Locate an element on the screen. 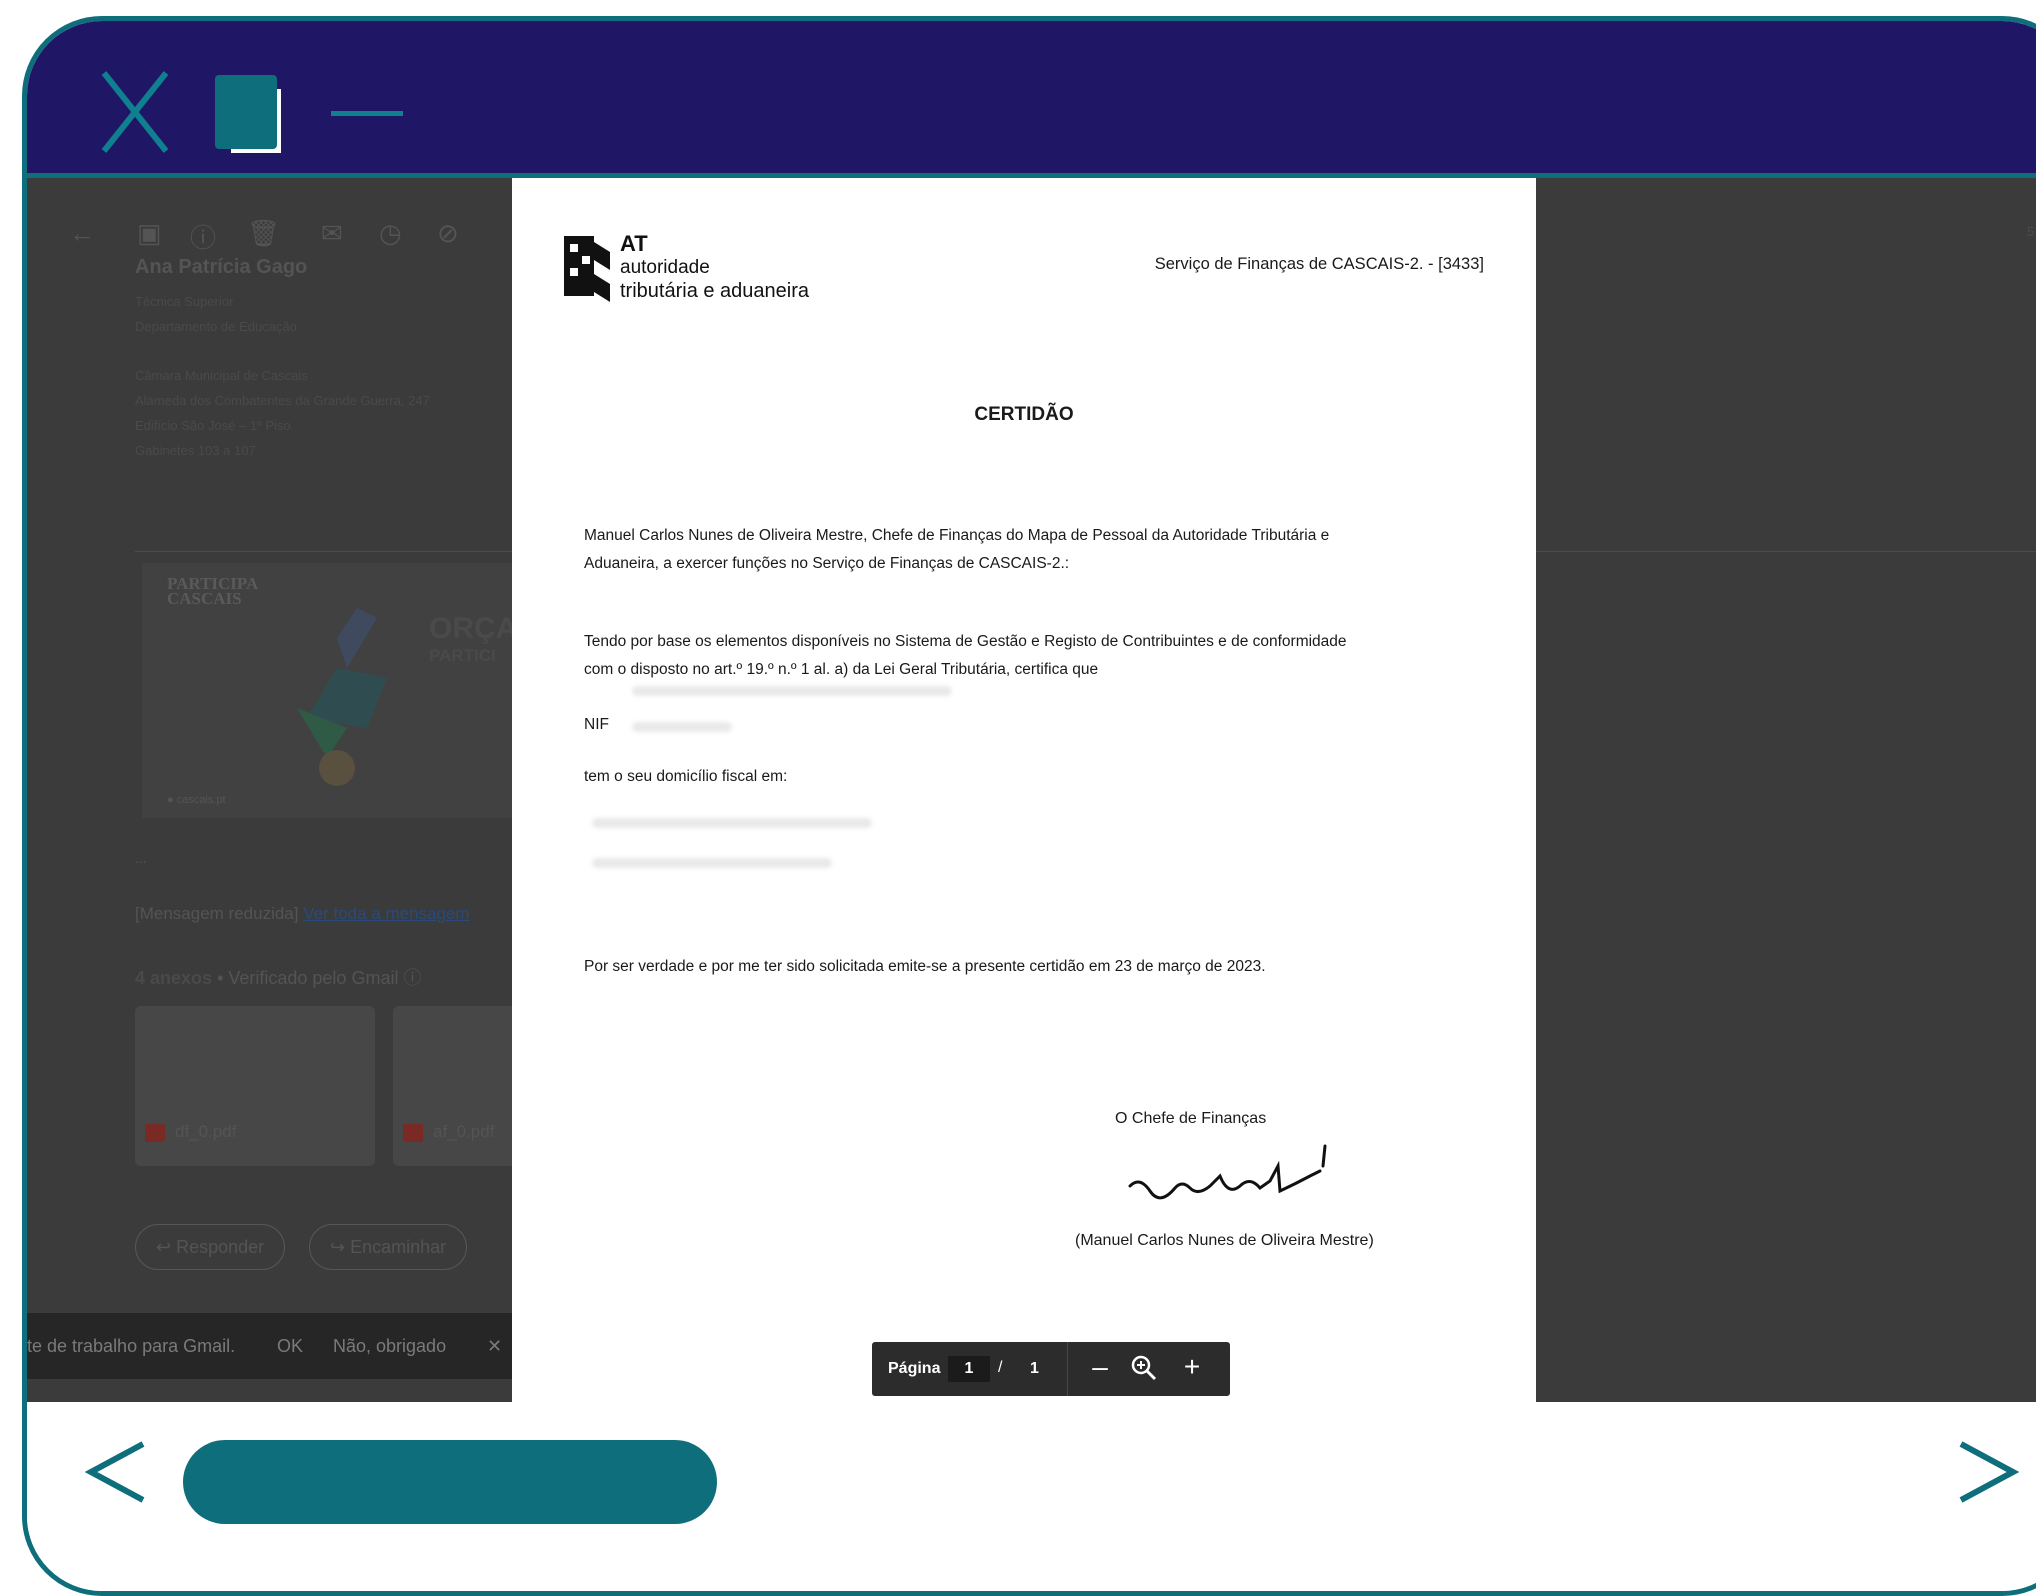  reply-button: ↩ Responder is located at coordinates (210, 1247).